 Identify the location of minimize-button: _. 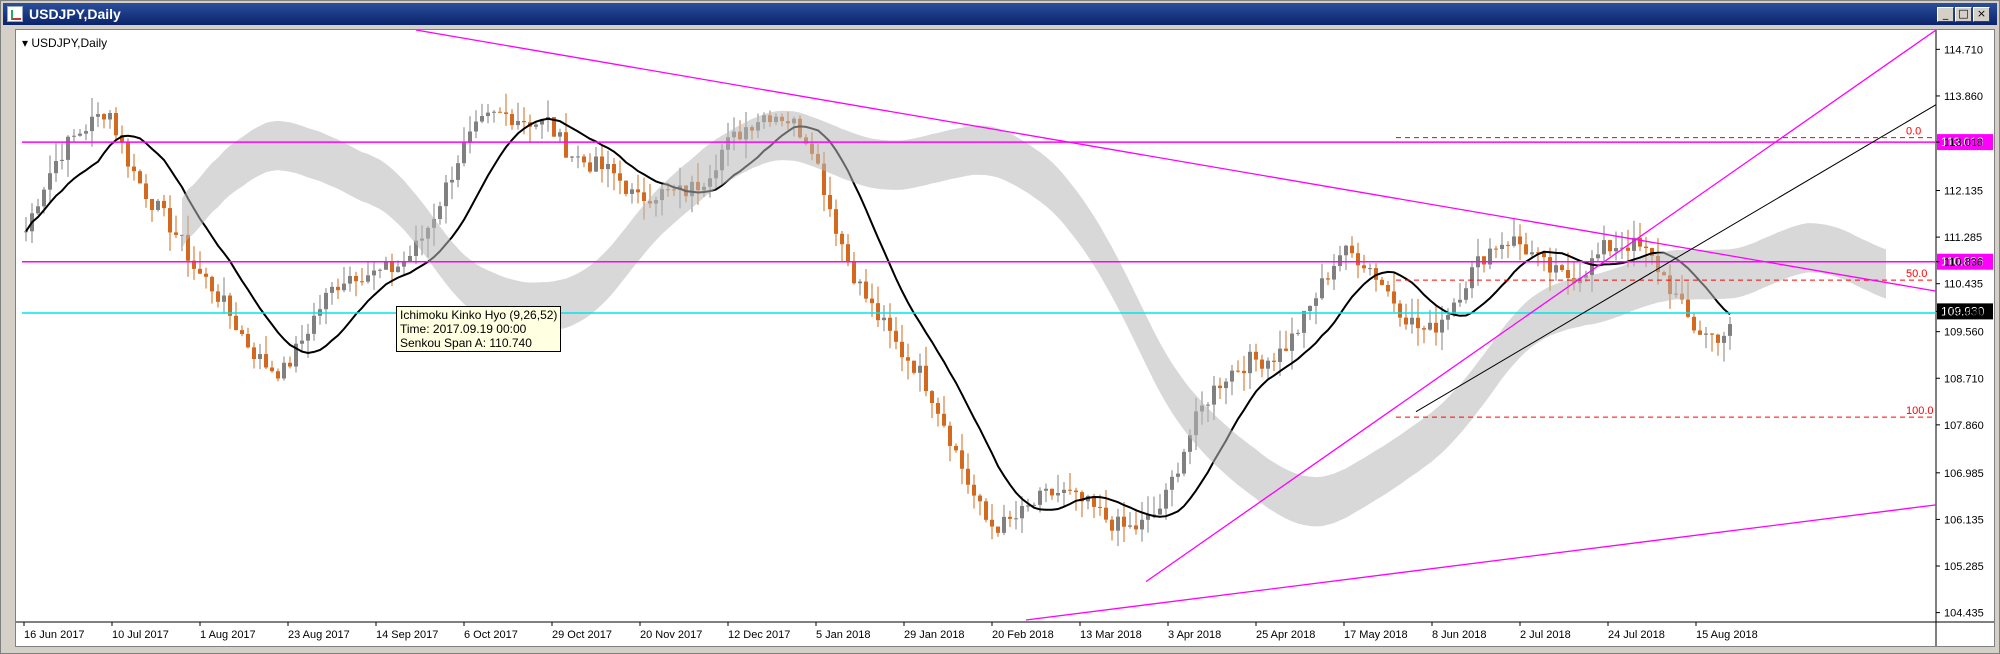
(1945, 14).